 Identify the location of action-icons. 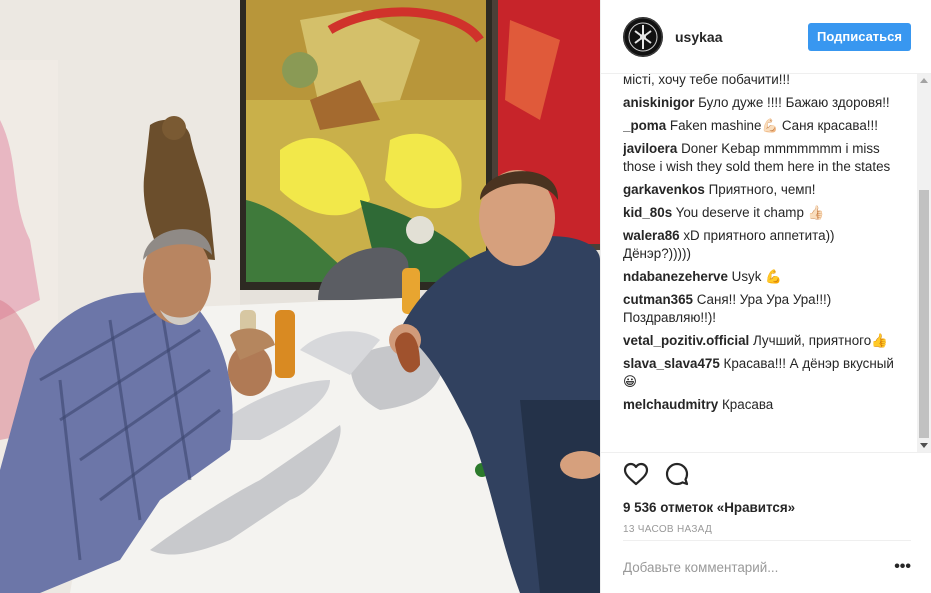
(766, 476).